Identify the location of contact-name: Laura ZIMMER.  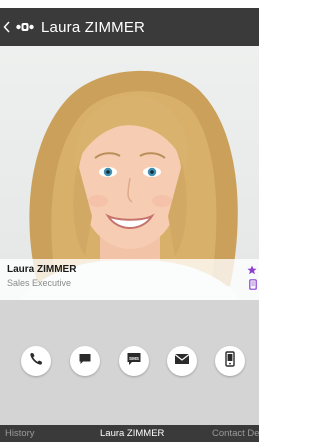
(42, 269).